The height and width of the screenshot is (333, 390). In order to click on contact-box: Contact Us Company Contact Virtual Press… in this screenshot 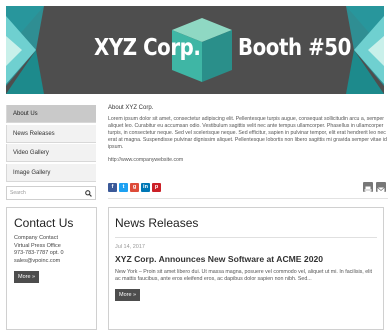, I will do `click(51, 268)`.